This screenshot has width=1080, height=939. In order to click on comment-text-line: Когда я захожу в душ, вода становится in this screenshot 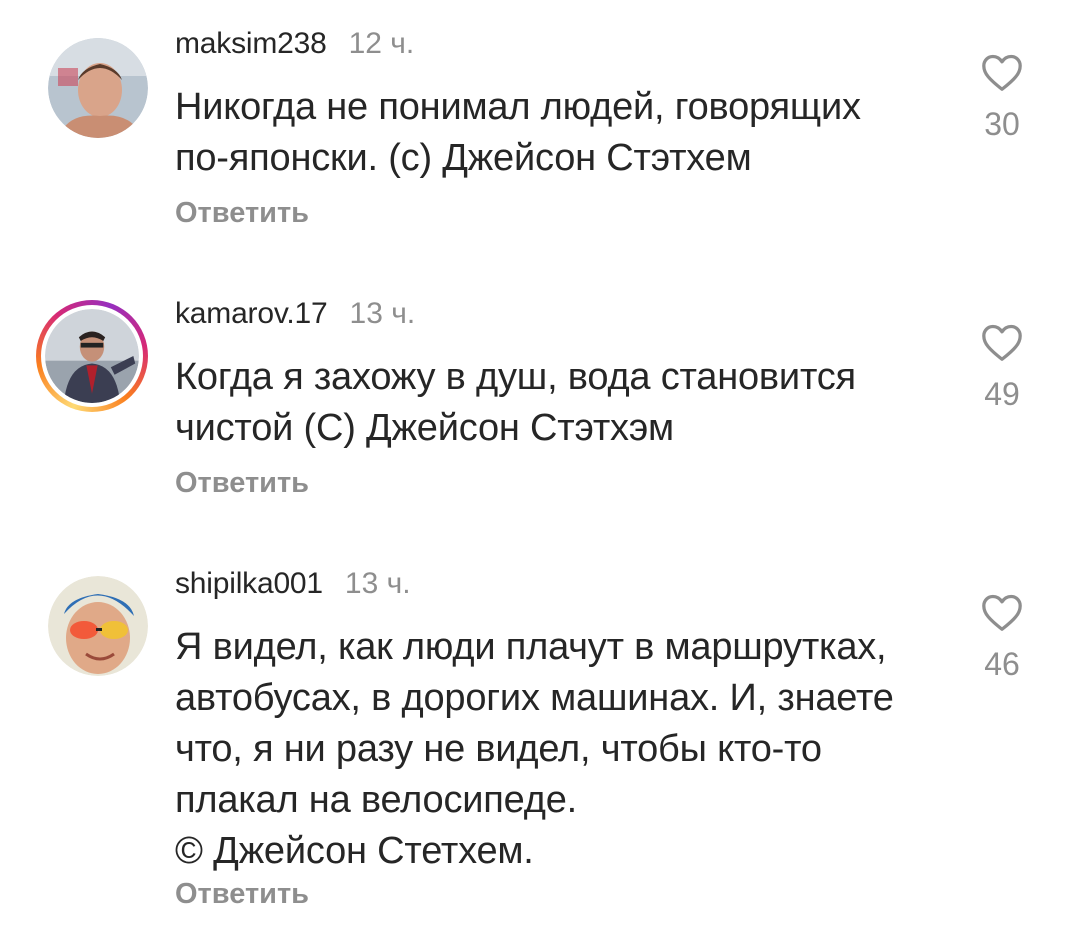, I will do `click(515, 377)`.